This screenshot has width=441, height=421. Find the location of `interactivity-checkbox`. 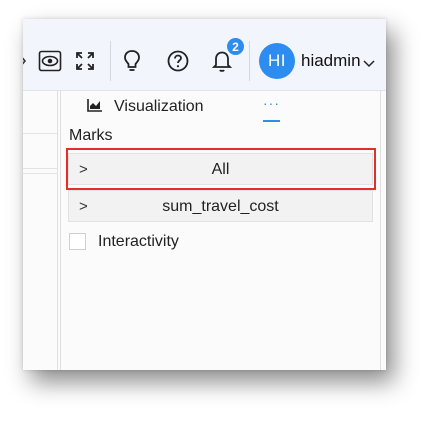

interactivity-checkbox is located at coordinates (77, 241).